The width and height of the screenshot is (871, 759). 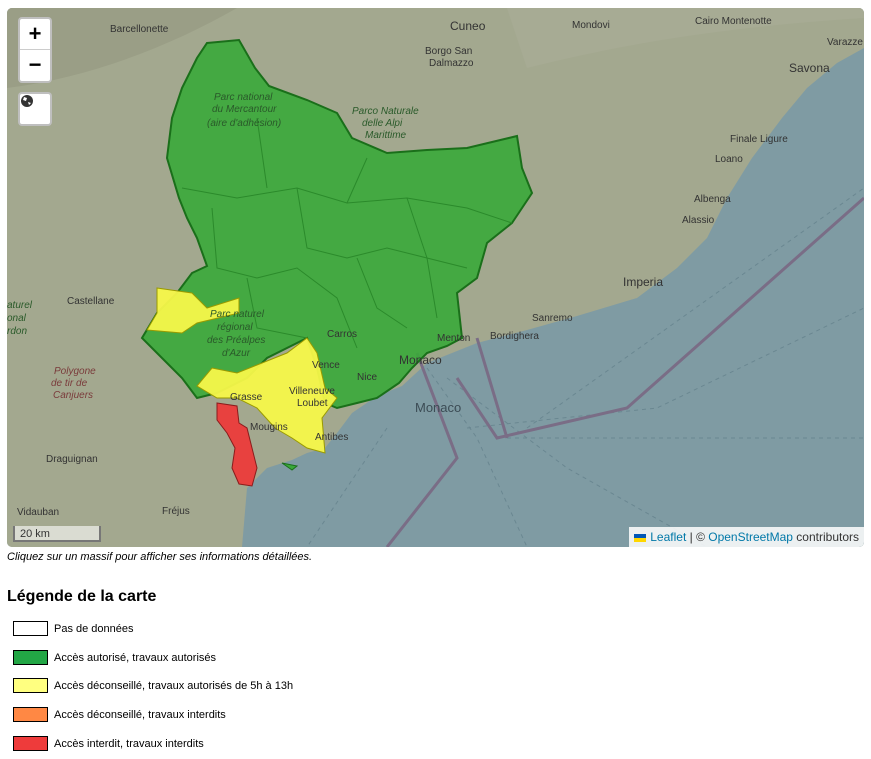 I want to click on legend-label: Pas de données, so click(x=94, y=628).